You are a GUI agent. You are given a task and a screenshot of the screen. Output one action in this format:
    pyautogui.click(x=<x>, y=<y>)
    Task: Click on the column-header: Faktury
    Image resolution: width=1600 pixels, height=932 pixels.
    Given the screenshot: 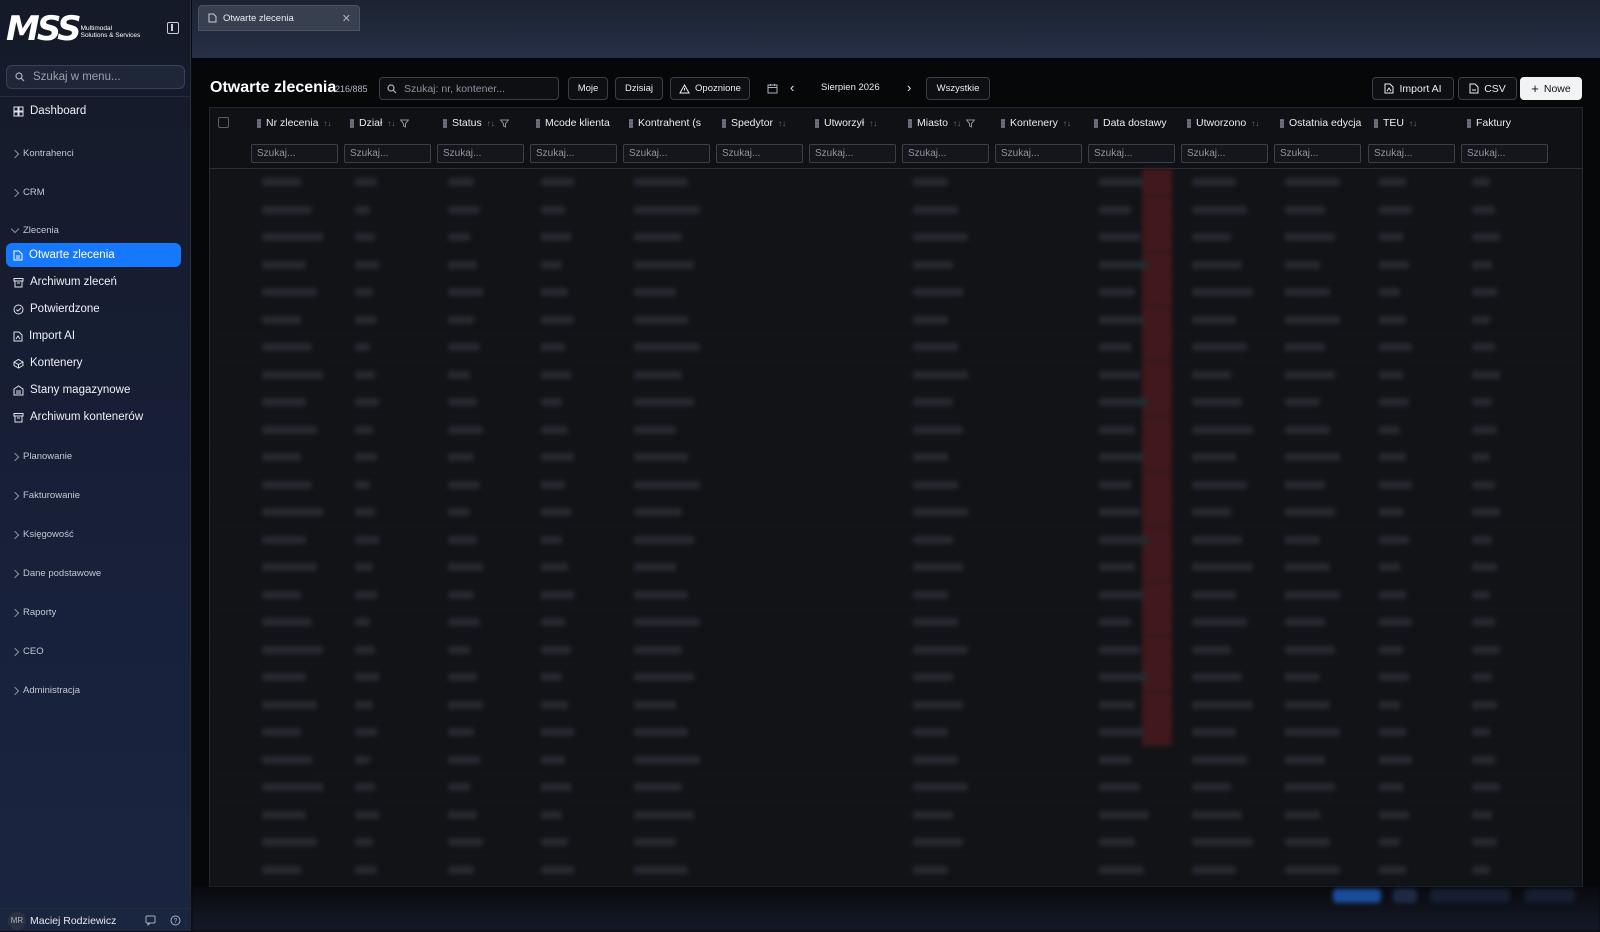 What is the action you would take?
    pyautogui.click(x=1510, y=123)
    